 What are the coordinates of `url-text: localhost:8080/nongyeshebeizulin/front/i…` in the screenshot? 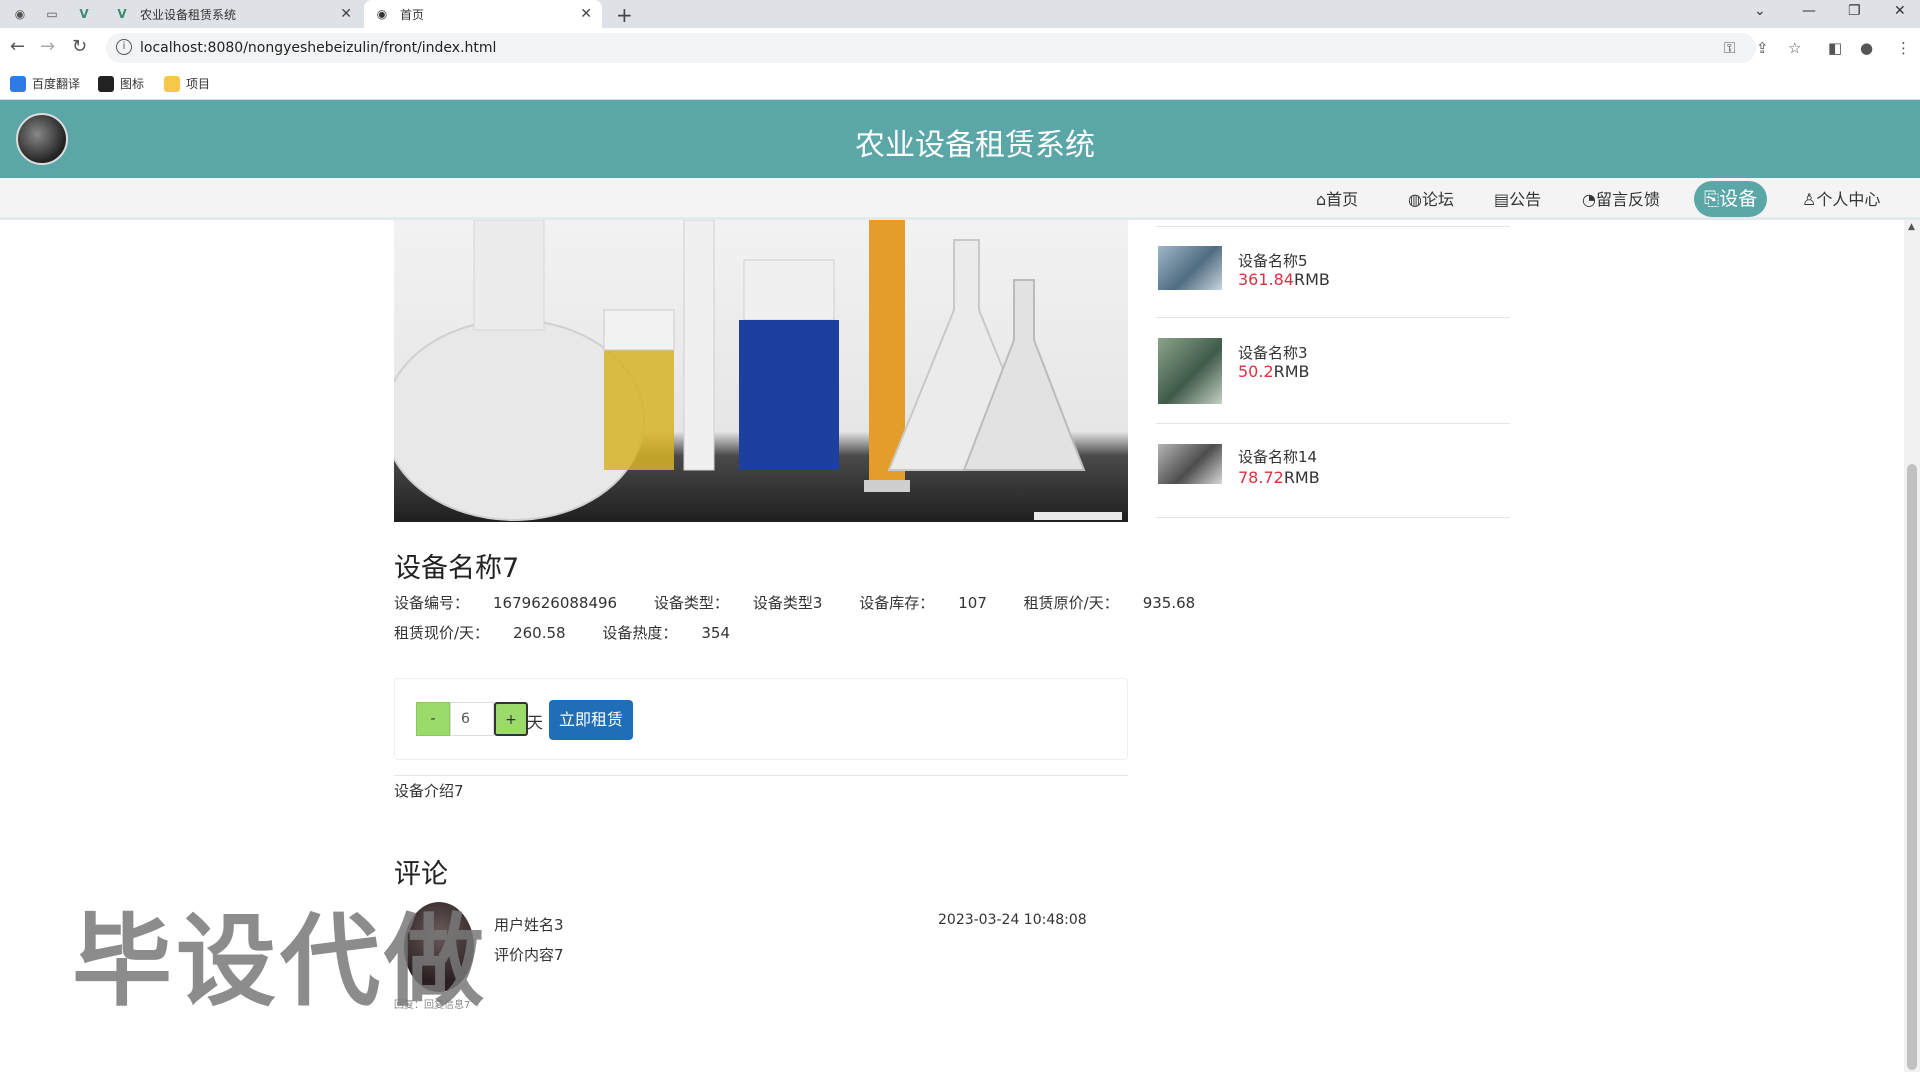 It's located at (318, 48).